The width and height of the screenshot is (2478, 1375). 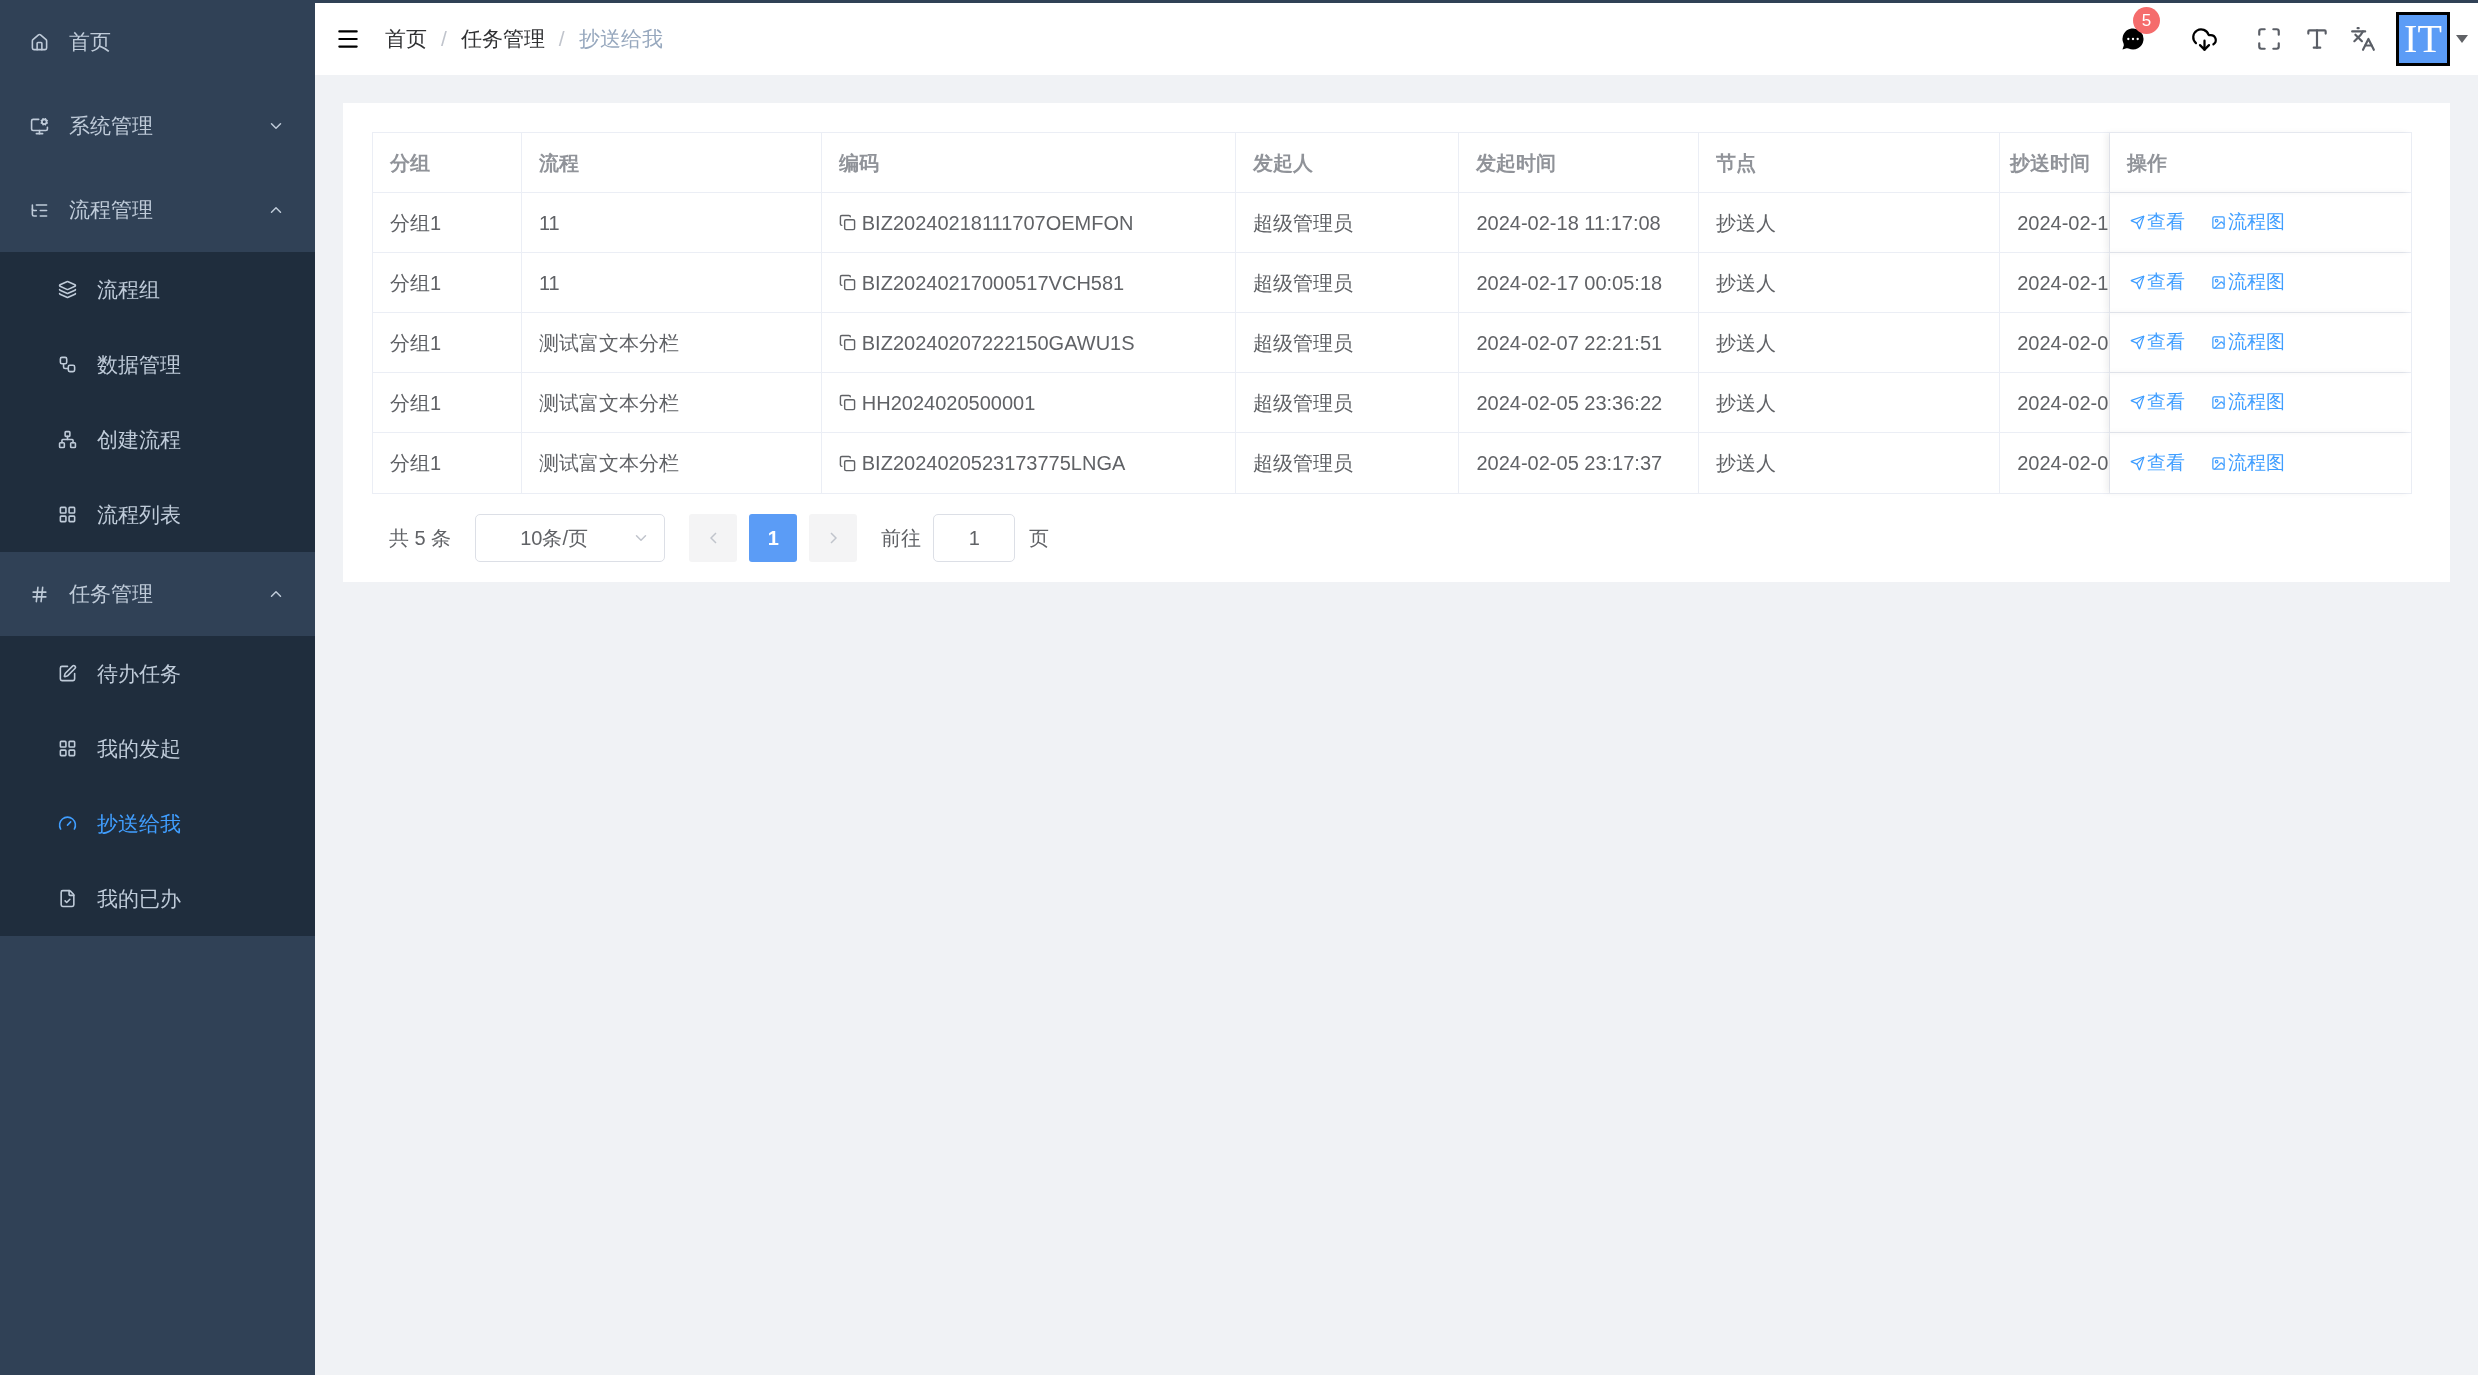 What do you see at coordinates (157, 748) in the screenshot?
I see `sidebar-item: 我的发起` at bounding box center [157, 748].